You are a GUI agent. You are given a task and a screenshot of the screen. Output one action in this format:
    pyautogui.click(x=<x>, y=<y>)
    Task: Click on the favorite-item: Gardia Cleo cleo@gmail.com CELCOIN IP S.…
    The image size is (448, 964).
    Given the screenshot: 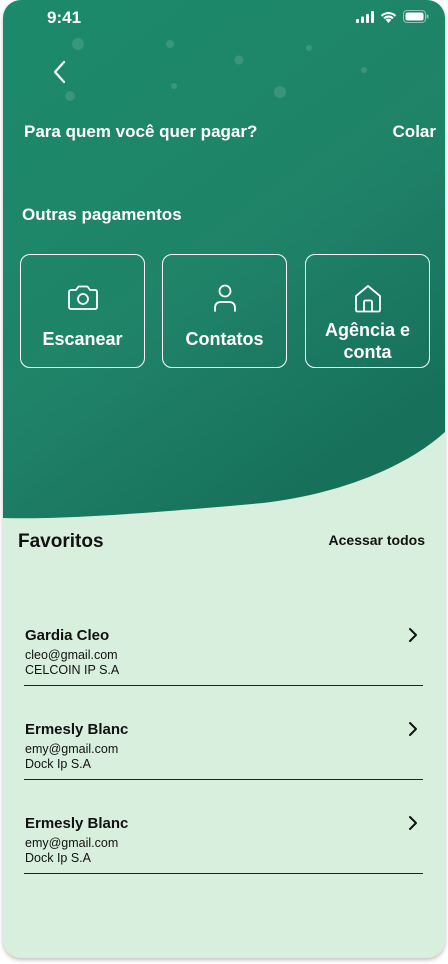 What is the action you would take?
    pyautogui.click(x=223, y=656)
    